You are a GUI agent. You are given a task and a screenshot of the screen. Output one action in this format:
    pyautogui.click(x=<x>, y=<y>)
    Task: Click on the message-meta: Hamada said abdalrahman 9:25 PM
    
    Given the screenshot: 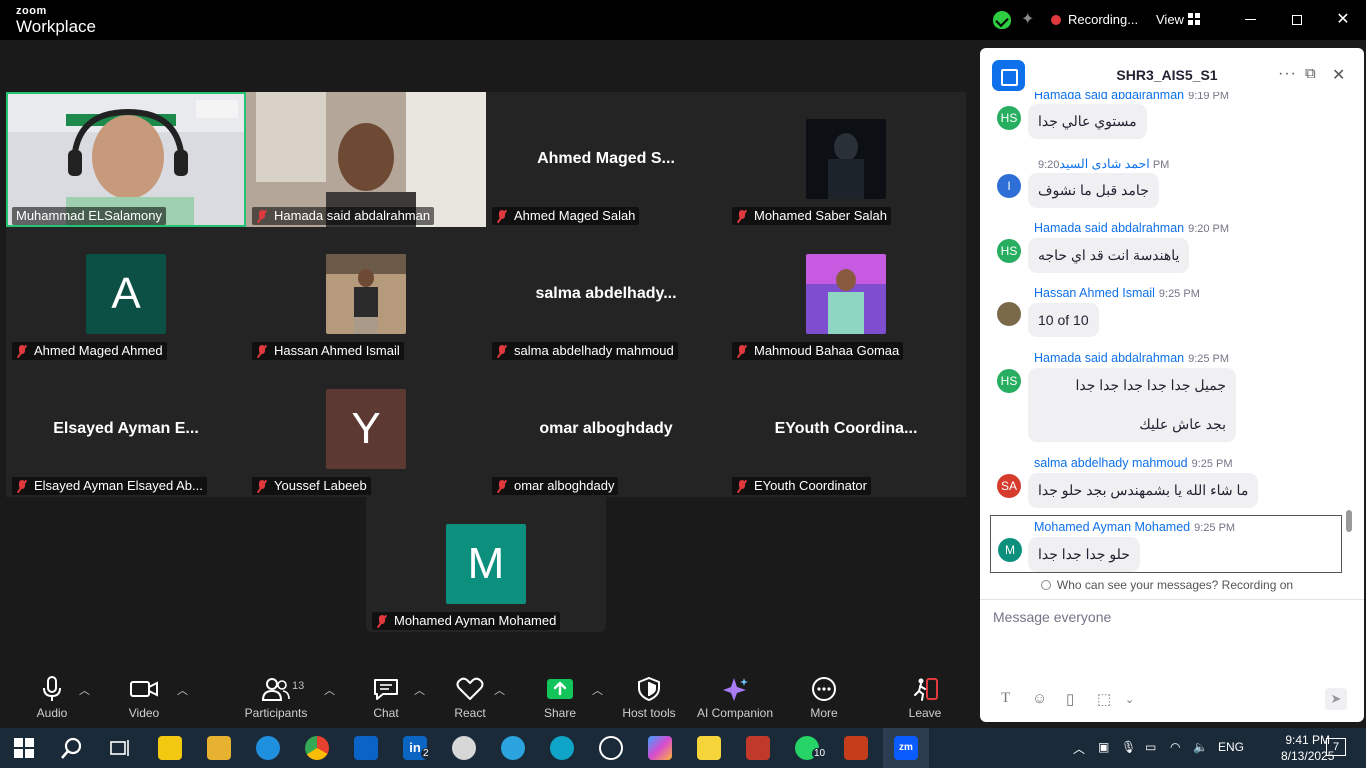 What is the action you would take?
    pyautogui.click(x=1131, y=358)
    